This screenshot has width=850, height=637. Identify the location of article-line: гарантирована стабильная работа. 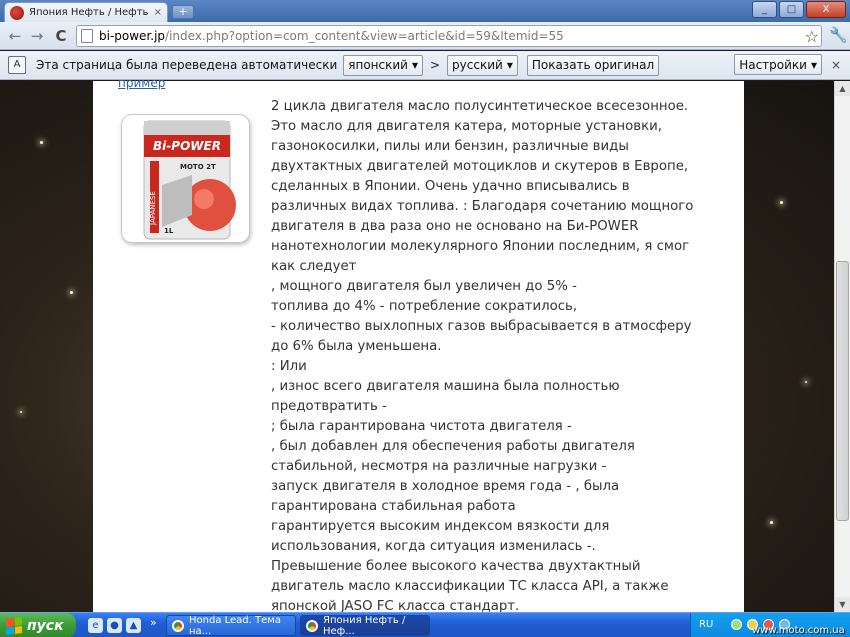
(393, 506).